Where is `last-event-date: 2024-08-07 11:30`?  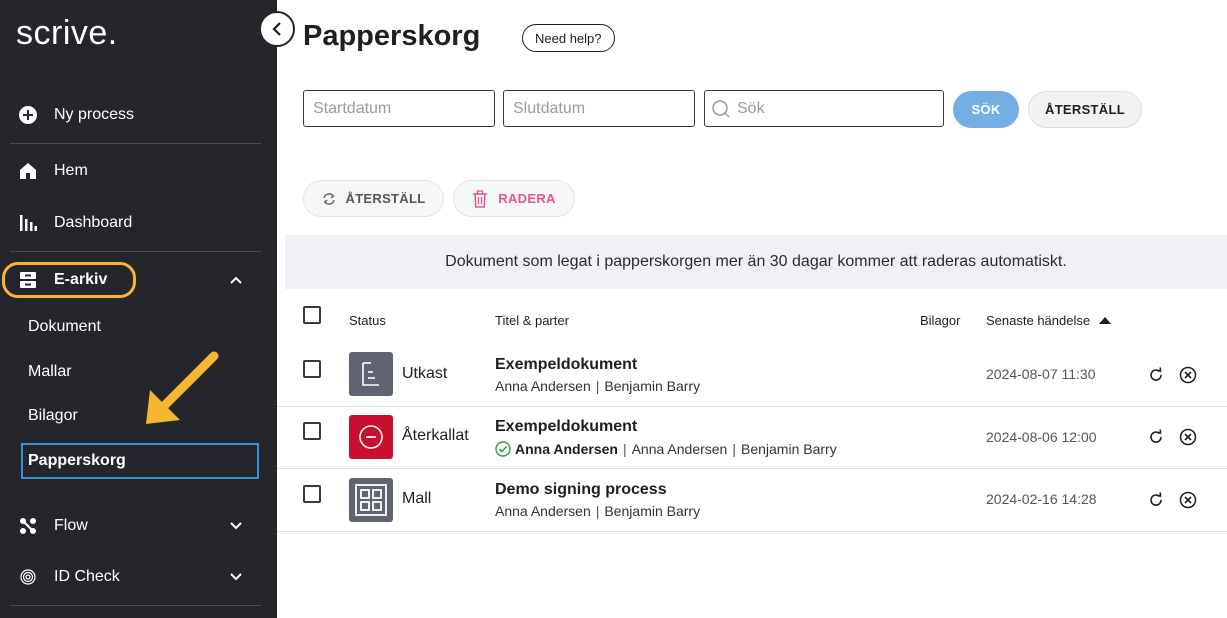 last-event-date: 2024-08-07 11:30 is located at coordinates (1041, 374).